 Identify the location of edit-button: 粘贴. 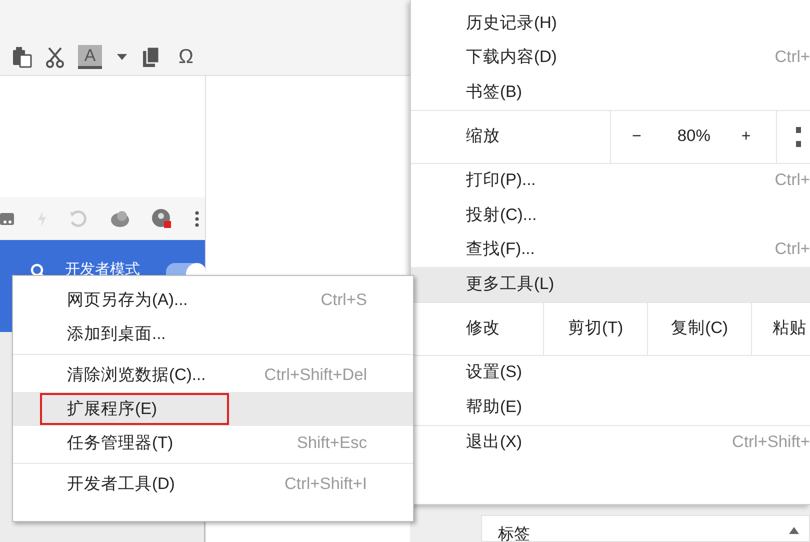
(780, 328).